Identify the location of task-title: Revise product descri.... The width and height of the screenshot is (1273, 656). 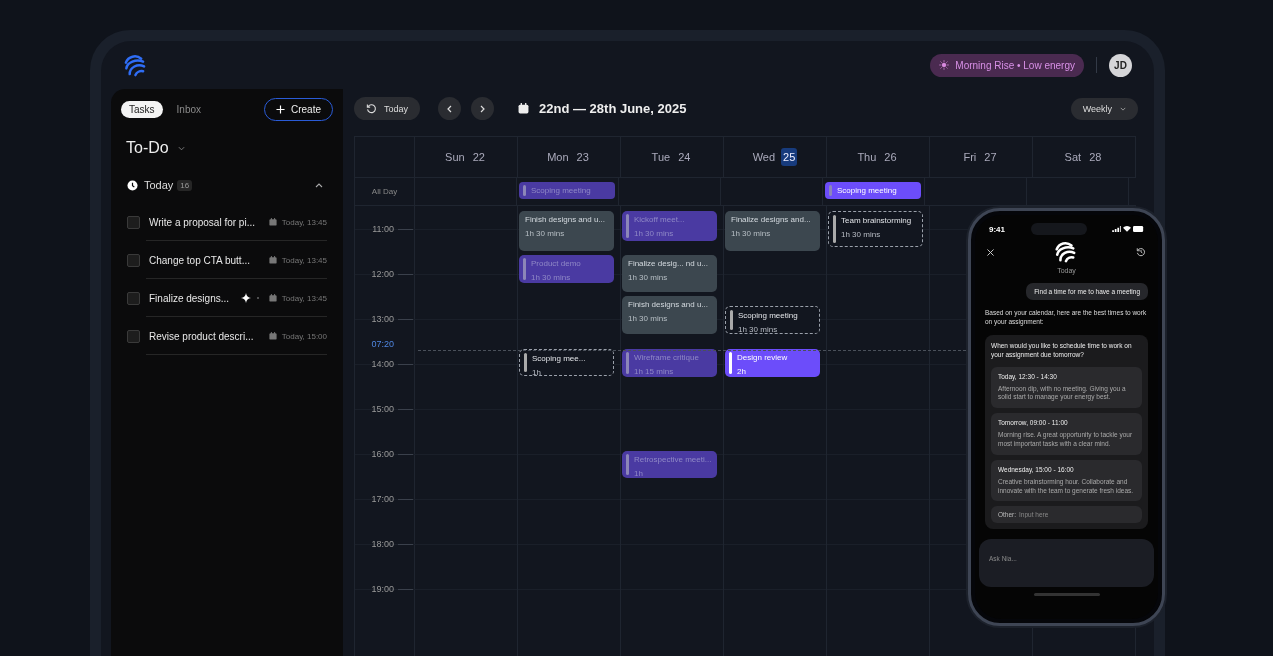
(206, 336).